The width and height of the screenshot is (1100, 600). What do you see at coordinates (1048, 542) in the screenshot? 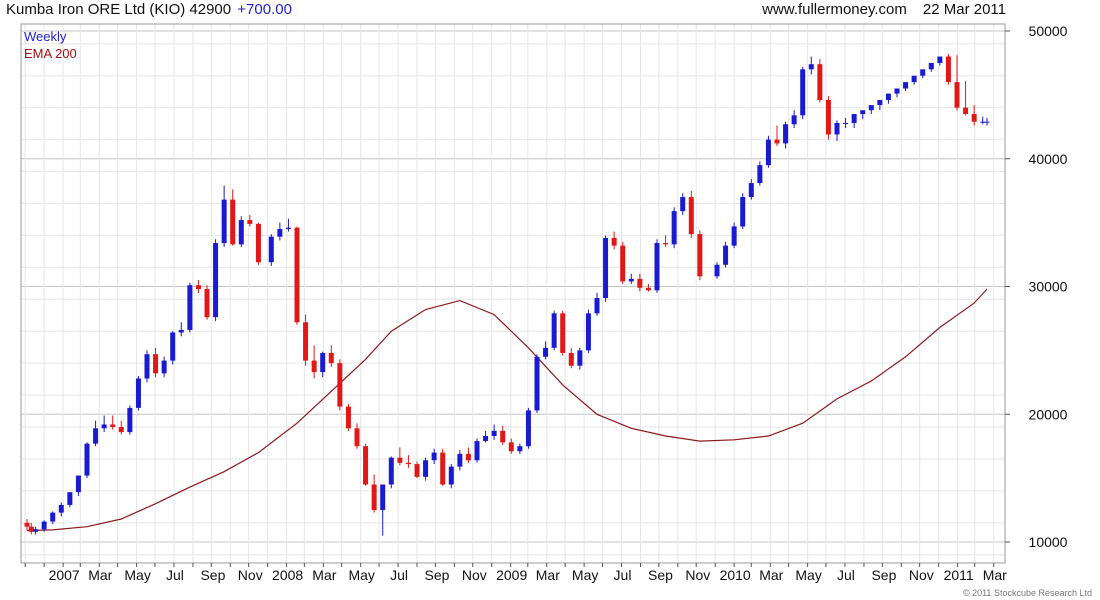
I see `y-tick-label: 10000` at bounding box center [1048, 542].